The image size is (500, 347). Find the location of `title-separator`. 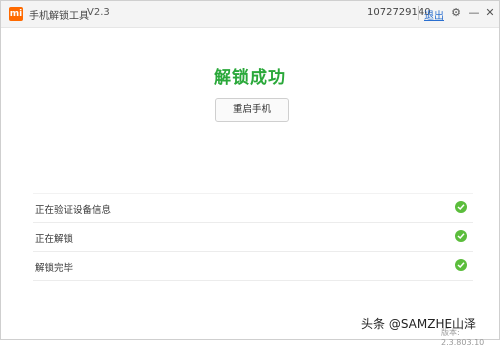

title-separator is located at coordinates (418, 13).